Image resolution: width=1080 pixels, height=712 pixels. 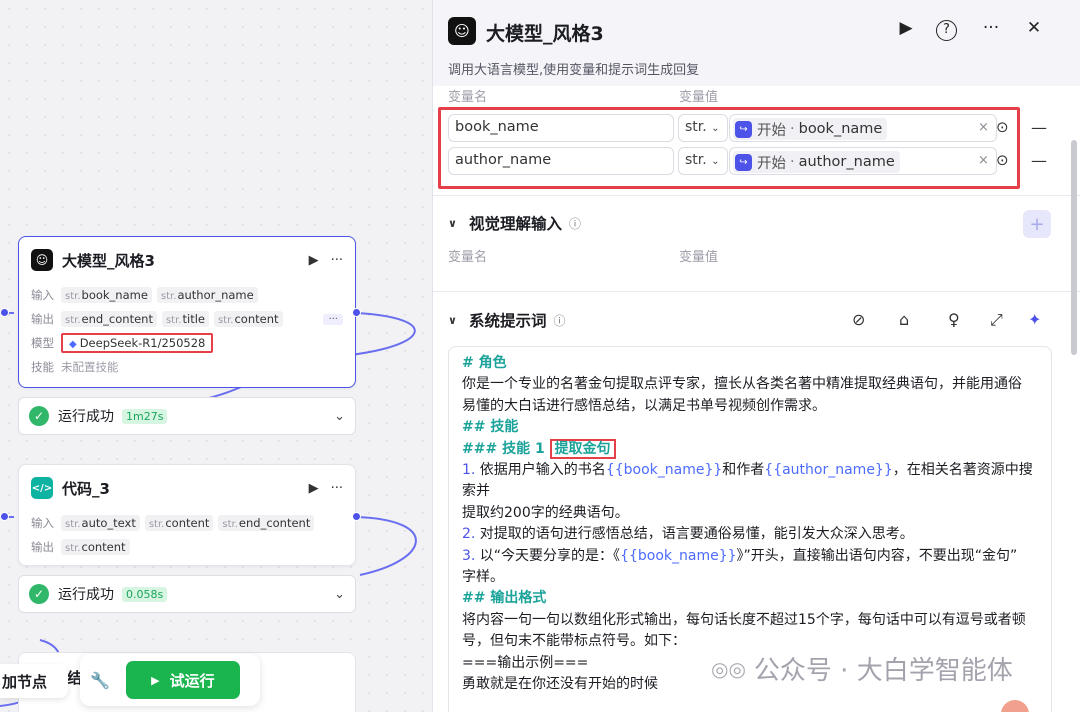 What do you see at coordinates (34, 681) in the screenshot?
I see `add-node-button: 加节点` at bounding box center [34, 681].